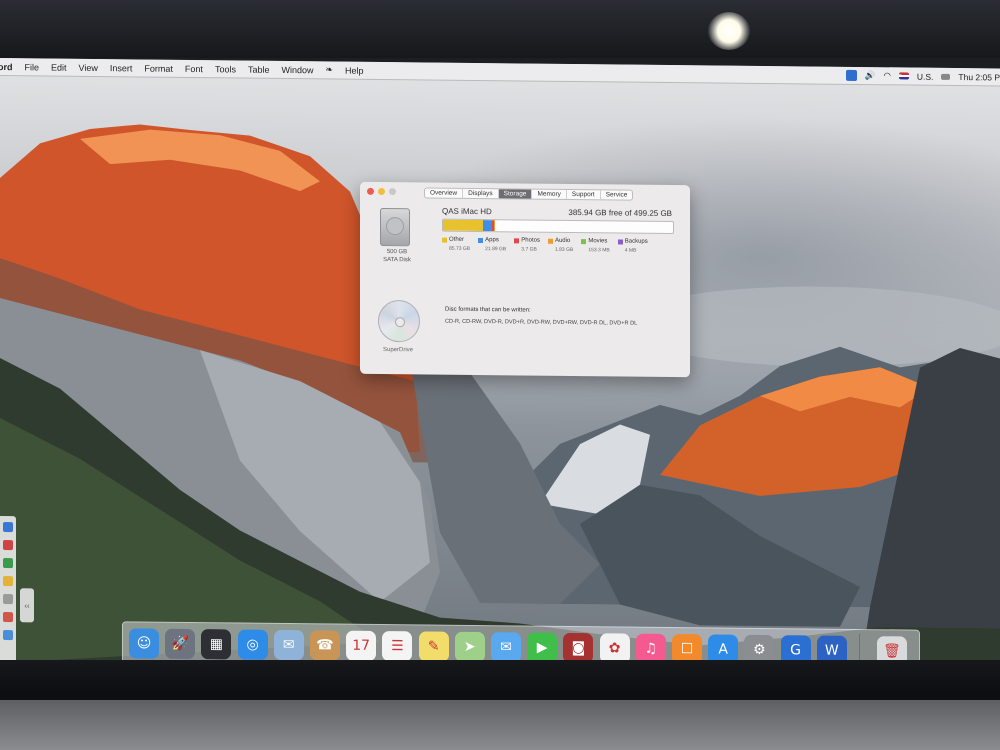  I want to click on legend-backups: Backups 4 MB, so click(632, 246).